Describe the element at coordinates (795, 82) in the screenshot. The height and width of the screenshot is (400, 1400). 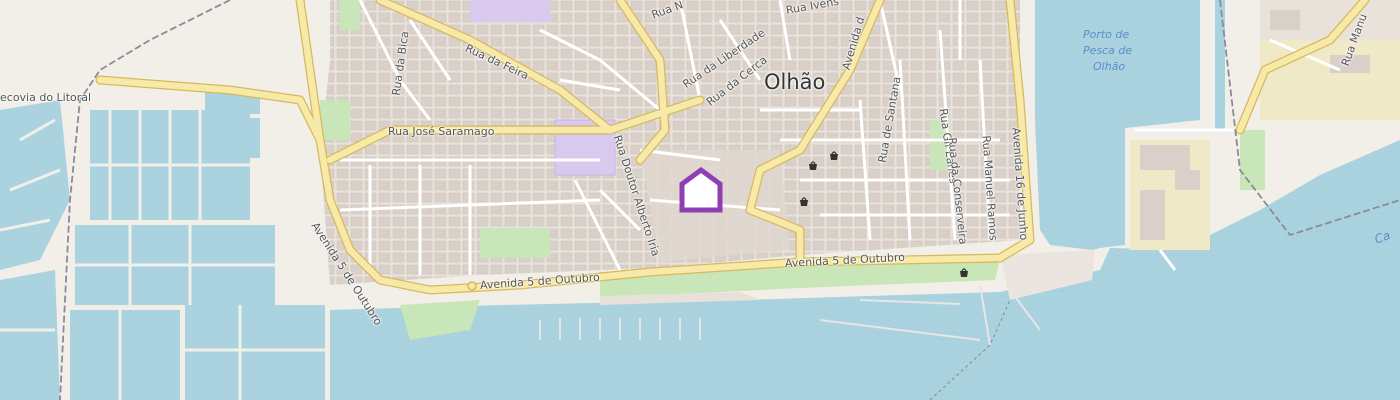
I see `town-label: Olhão` at that location.